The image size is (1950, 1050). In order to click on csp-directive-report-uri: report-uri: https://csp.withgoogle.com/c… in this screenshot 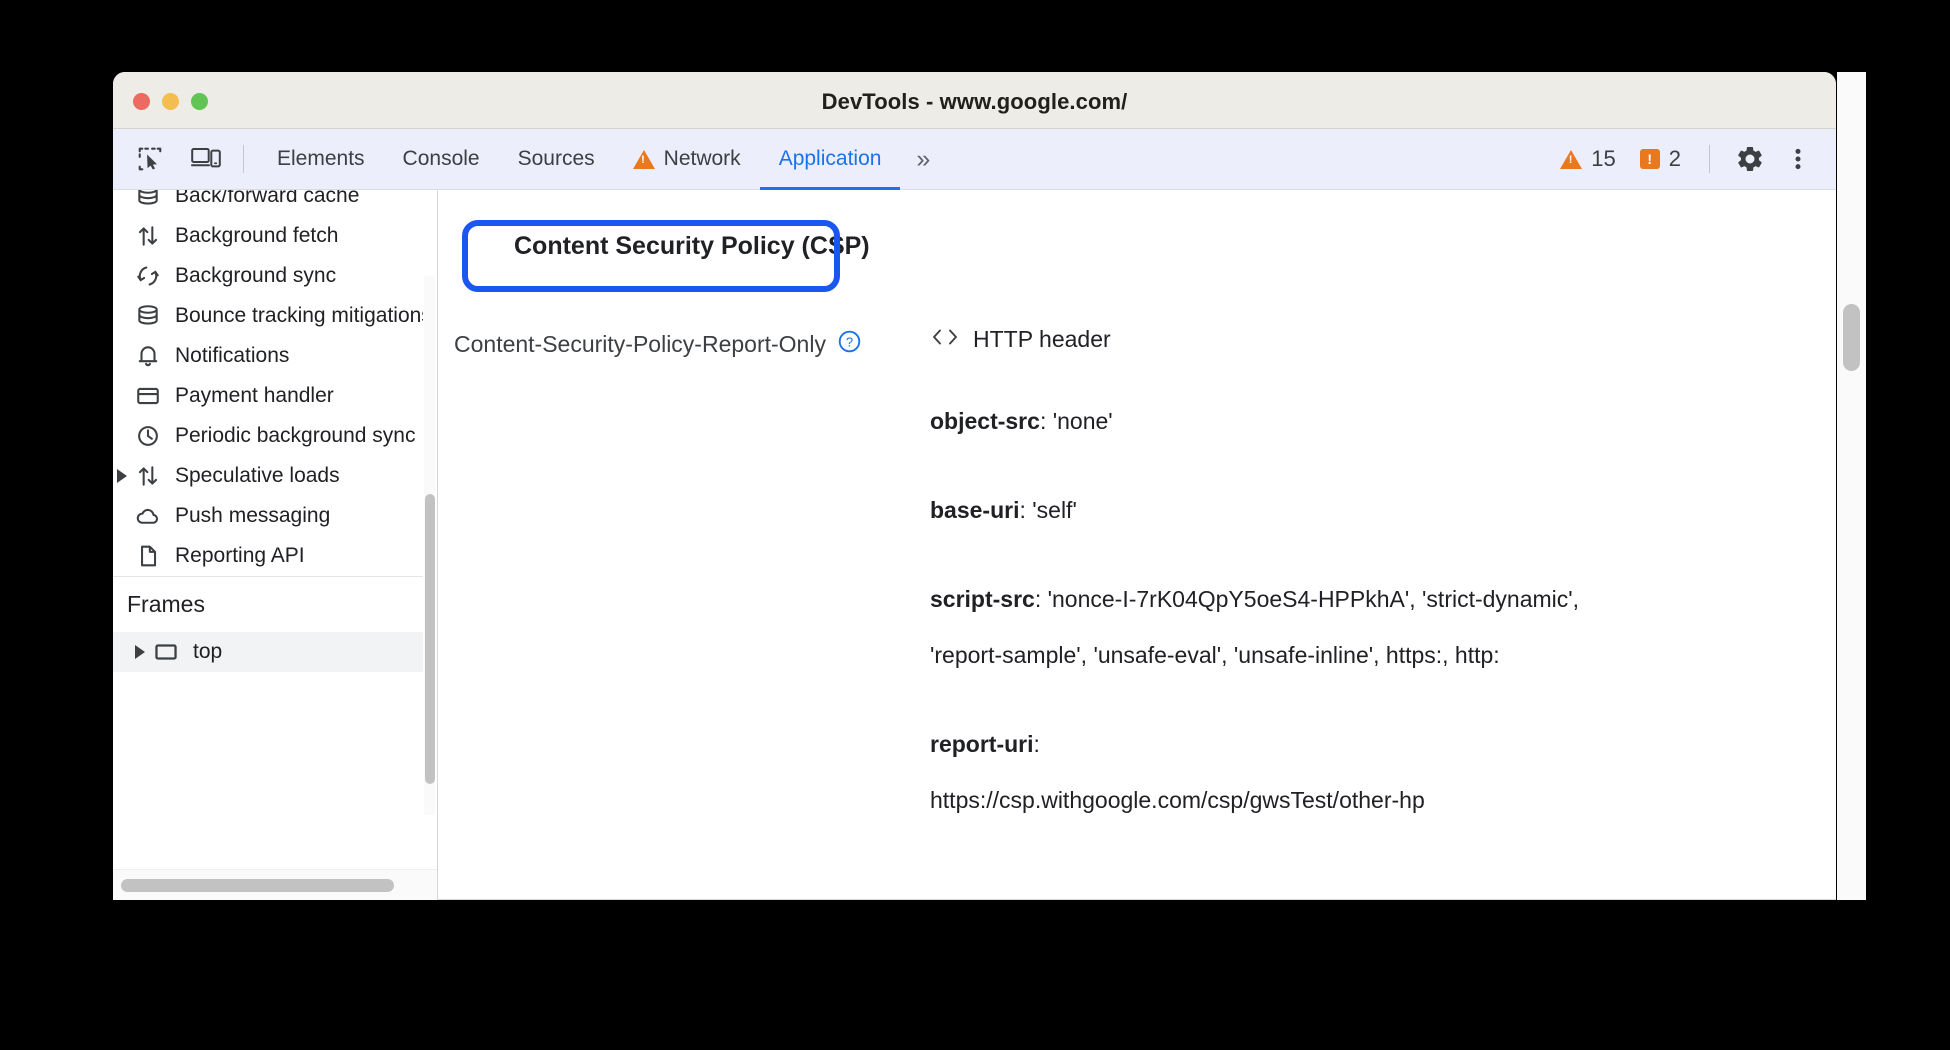, I will do `click(1177, 772)`.